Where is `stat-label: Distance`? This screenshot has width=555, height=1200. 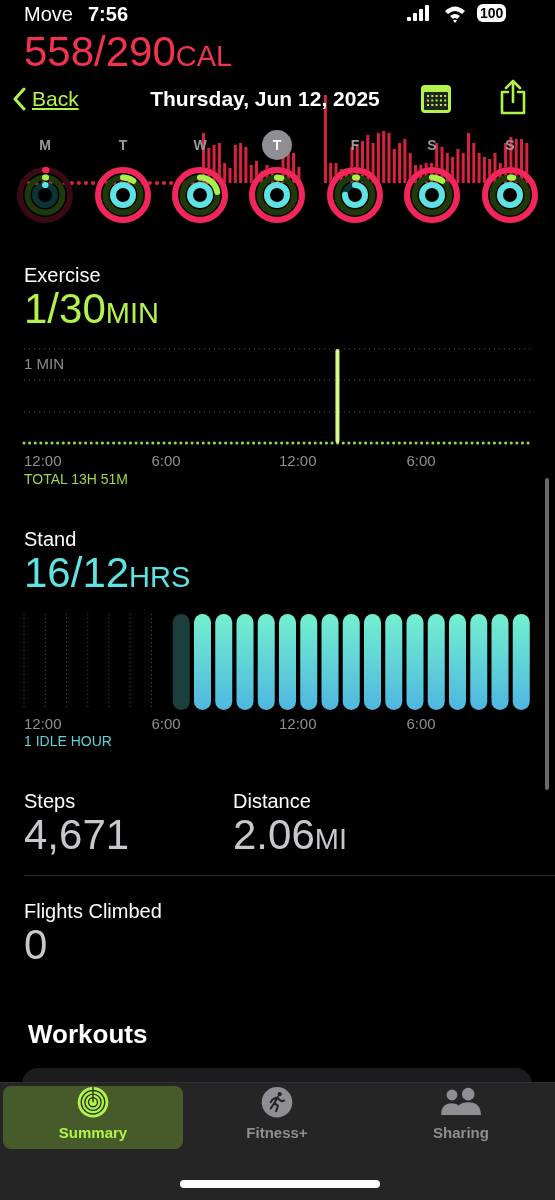 stat-label: Distance is located at coordinates (272, 801).